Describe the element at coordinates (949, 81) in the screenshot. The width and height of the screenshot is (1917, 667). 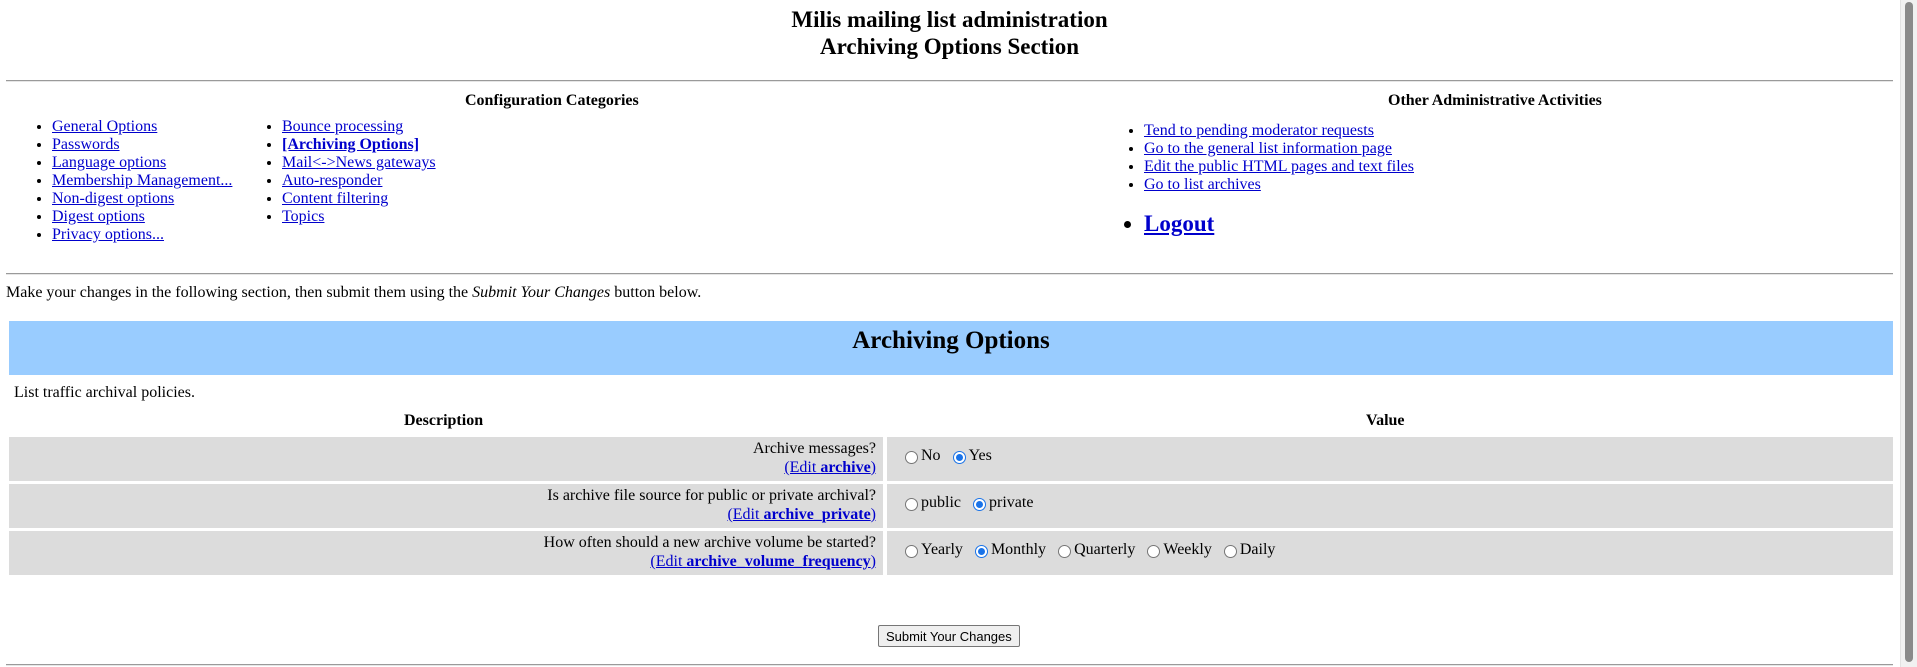
I see `divider-top` at that location.